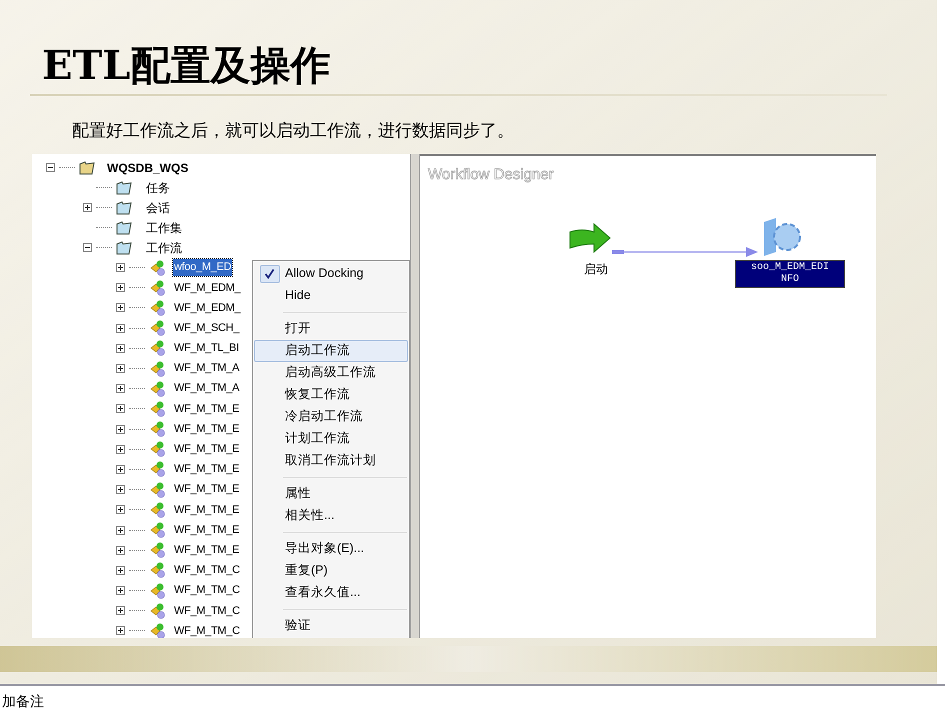 The image size is (945, 708). Describe the element at coordinates (596, 269) in the screenshot. I see `start-label: 启动` at that location.